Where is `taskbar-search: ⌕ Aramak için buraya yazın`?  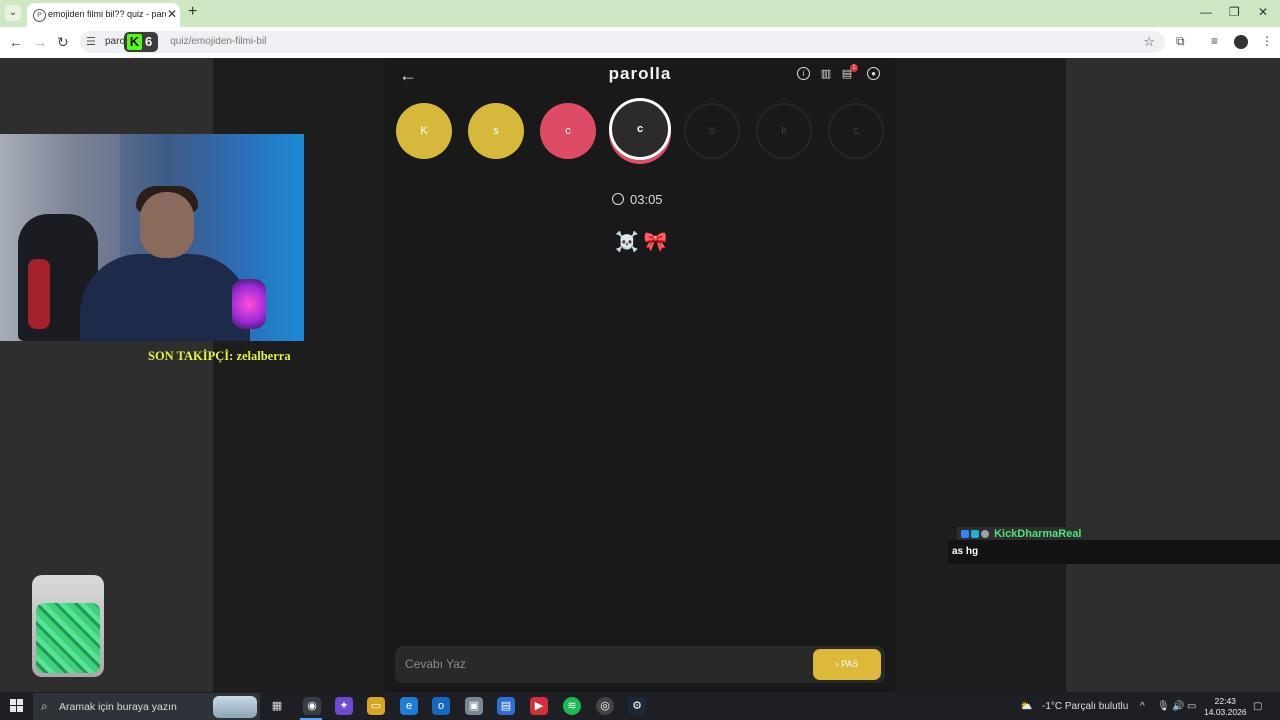
taskbar-search: ⌕ Aramak için buraya yazın is located at coordinates (146, 706).